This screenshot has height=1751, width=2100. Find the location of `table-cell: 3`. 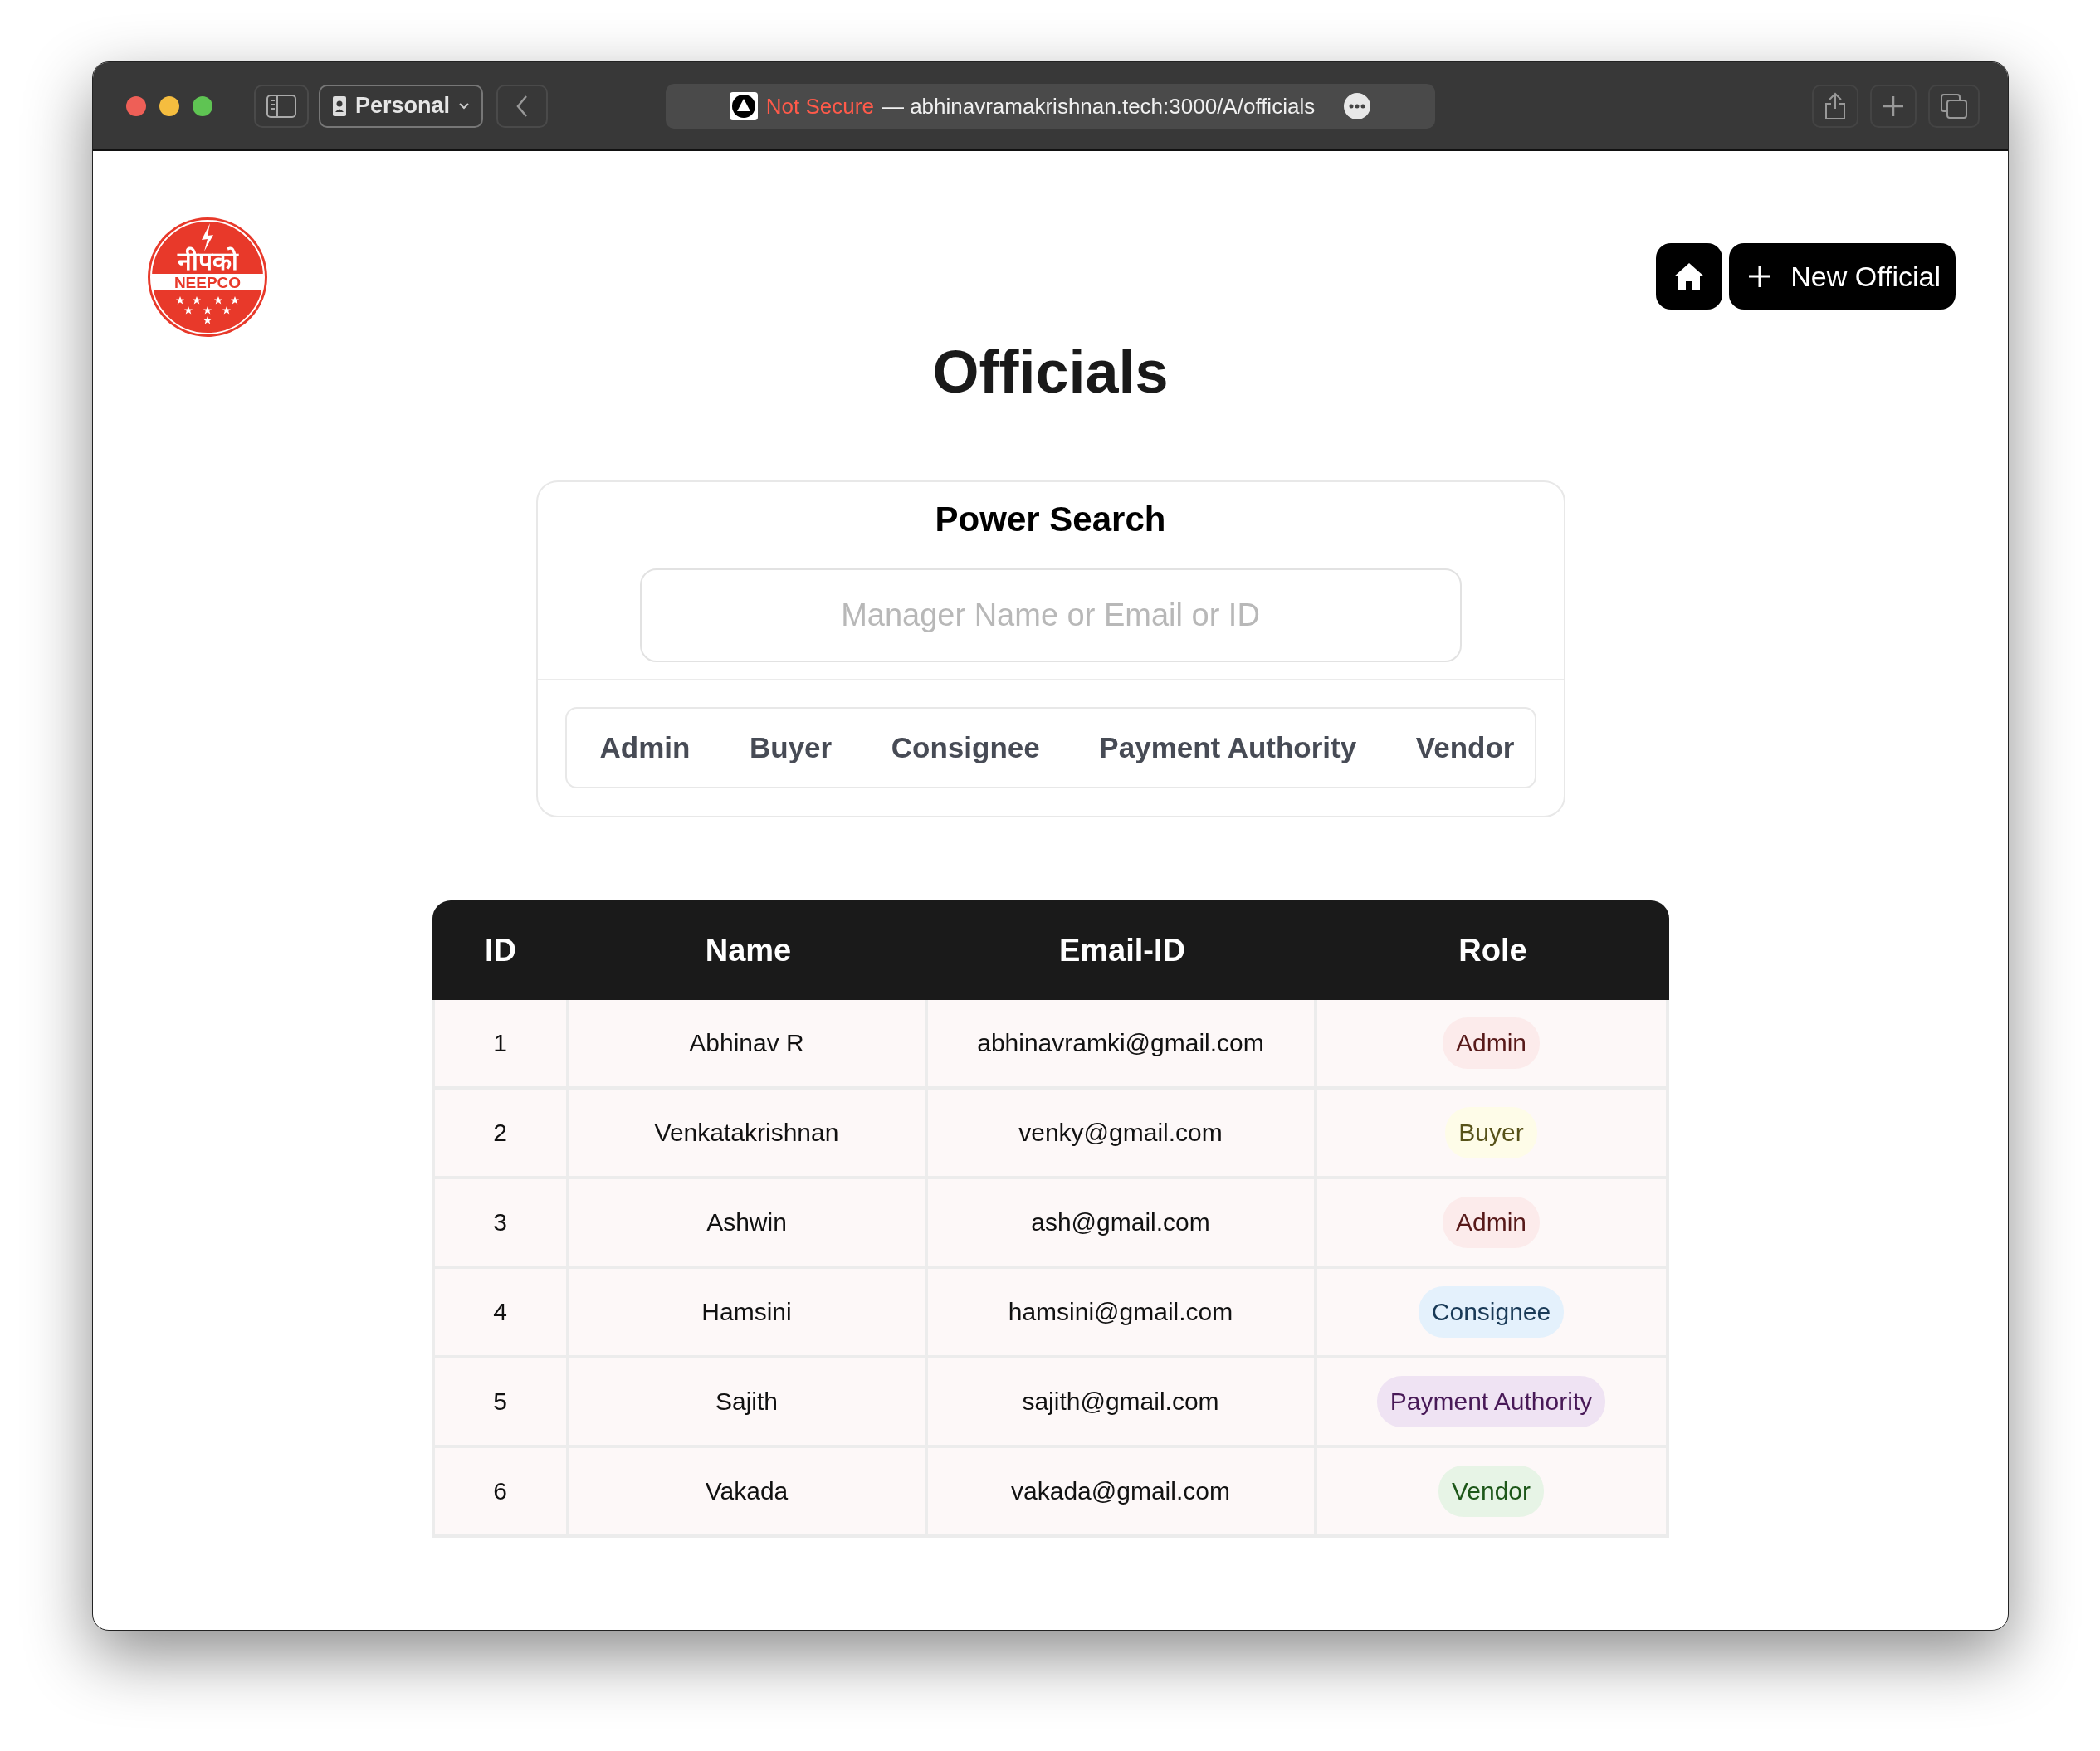

table-cell: 3 is located at coordinates (500, 1222).